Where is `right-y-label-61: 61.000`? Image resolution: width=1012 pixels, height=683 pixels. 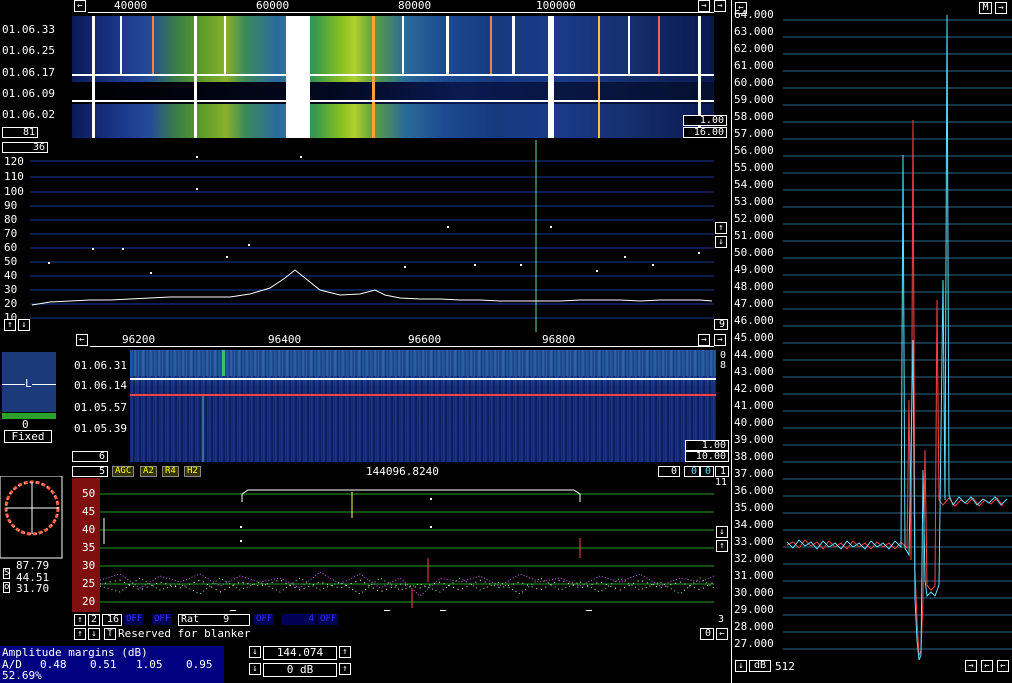 right-y-label-61: 61.000 is located at coordinates (754, 65).